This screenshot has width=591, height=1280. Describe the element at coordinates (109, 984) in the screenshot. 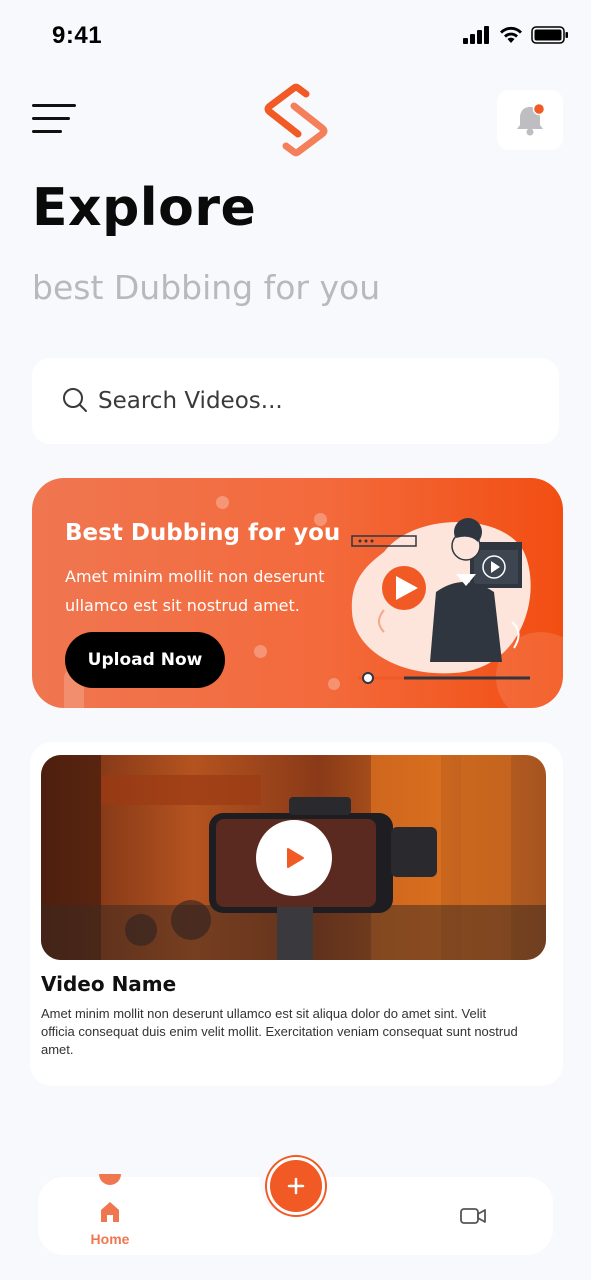

I see `video-name: Video Name` at that location.